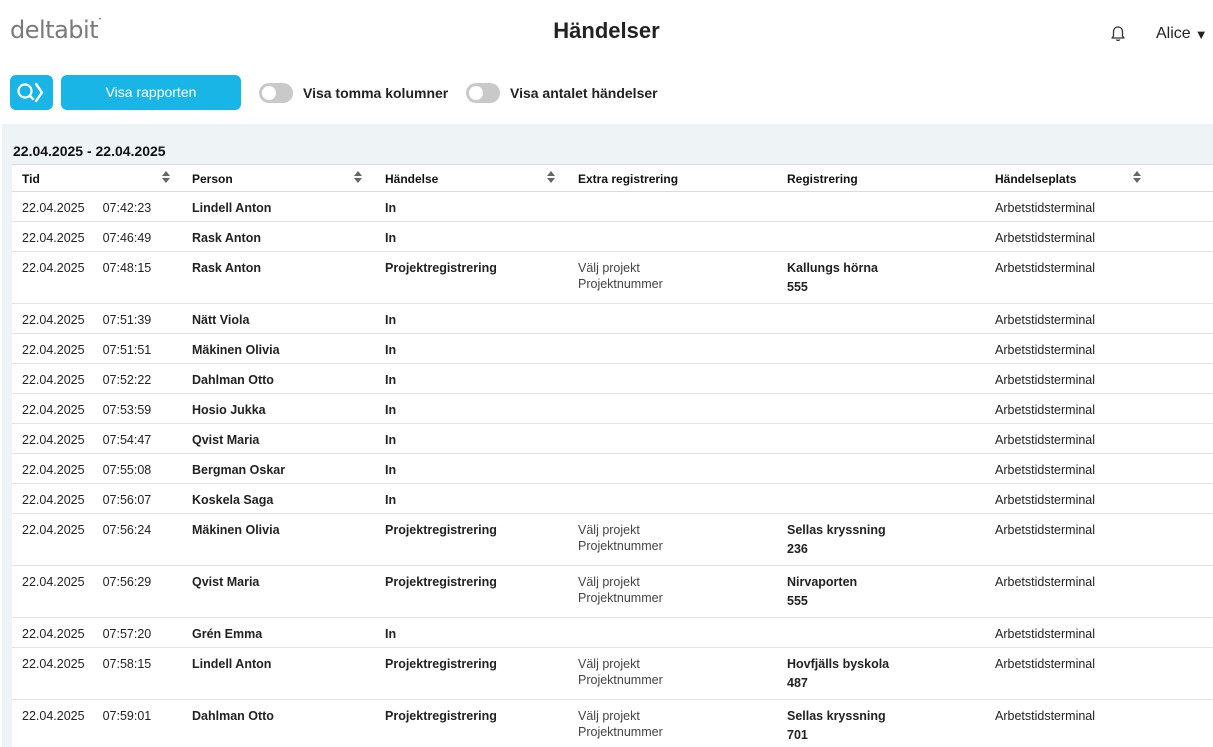 The image size is (1213, 747). Describe the element at coordinates (672, 178) in the screenshot. I see `column-header-extra: Extra registrering` at that location.